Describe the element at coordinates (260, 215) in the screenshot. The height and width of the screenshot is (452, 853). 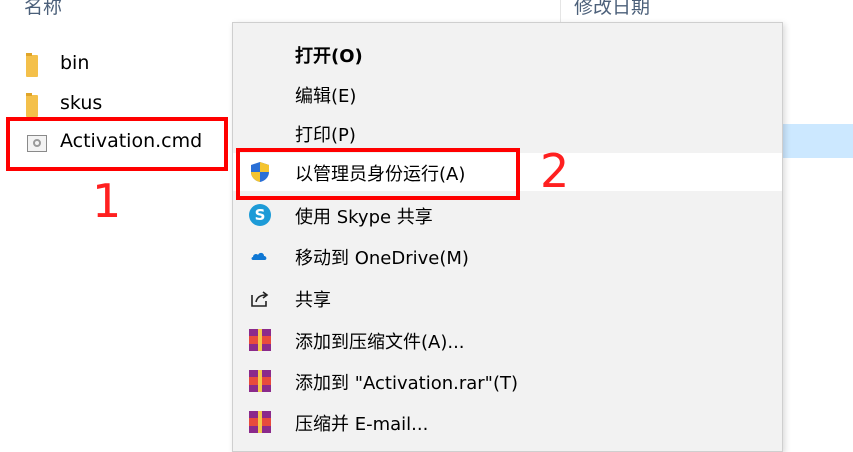
I see `skype-icon: S` at that location.